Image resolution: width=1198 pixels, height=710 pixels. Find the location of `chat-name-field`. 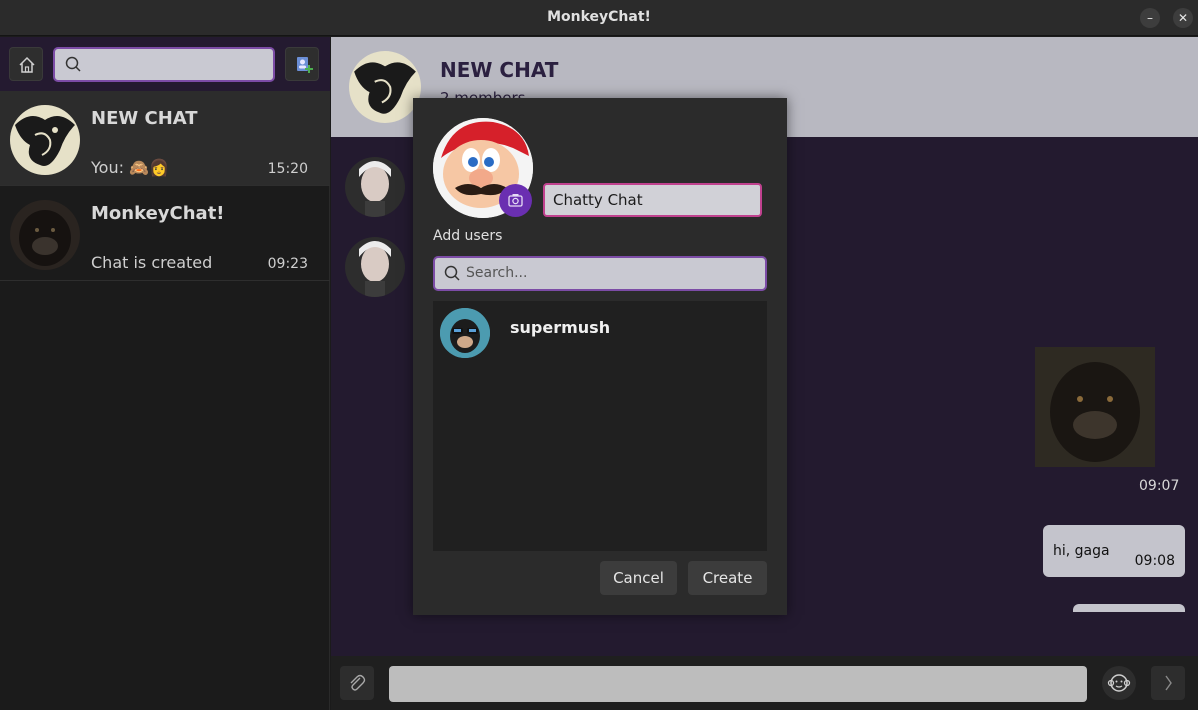

chat-name-field is located at coordinates (652, 200).